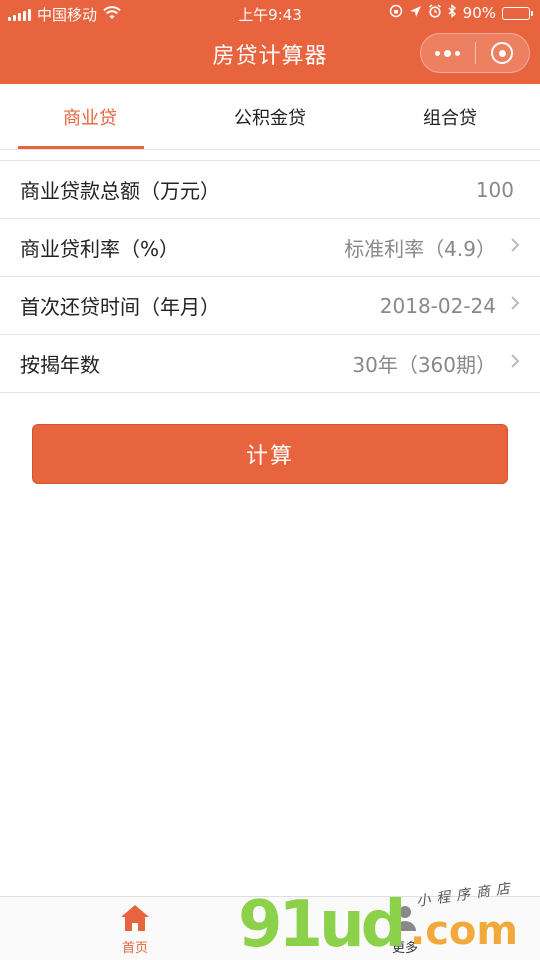 The image size is (540, 960). I want to click on more-button, so click(448, 53).